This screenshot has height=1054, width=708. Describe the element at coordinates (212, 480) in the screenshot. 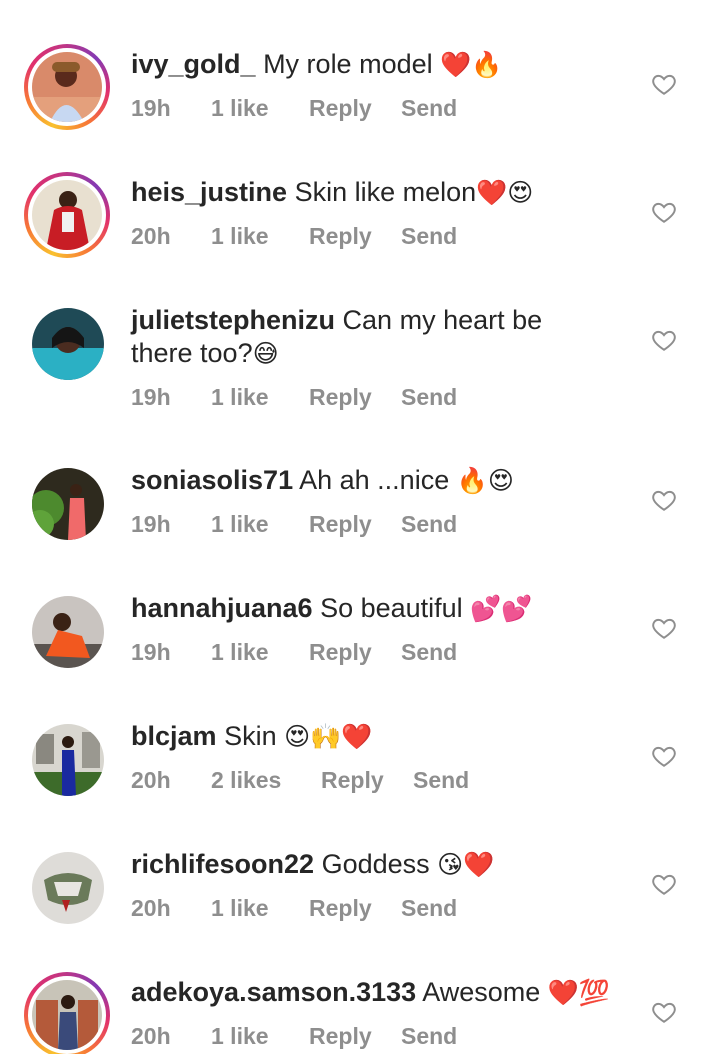

I see `username: soniasolis71` at that location.